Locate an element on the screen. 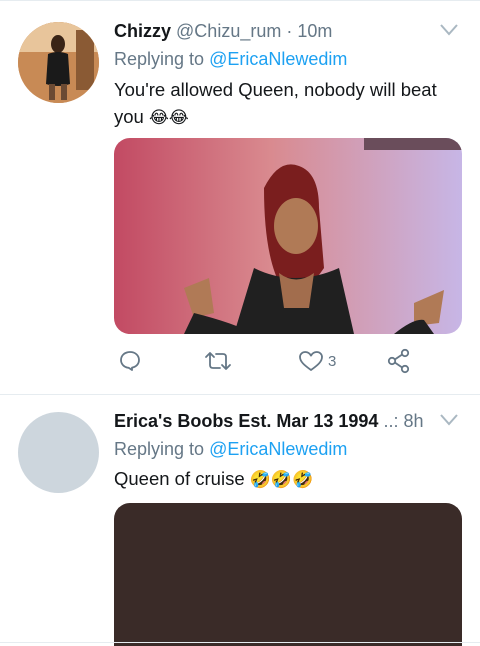  reply-icon is located at coordinates (130, 361).